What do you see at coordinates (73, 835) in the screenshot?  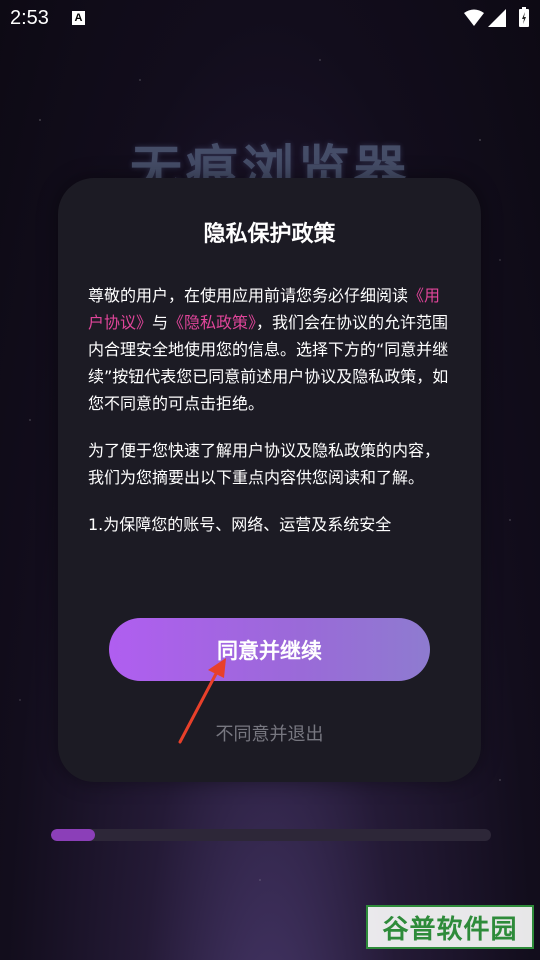 I see `loading-progress-fill` at bounding box center [73, 835].